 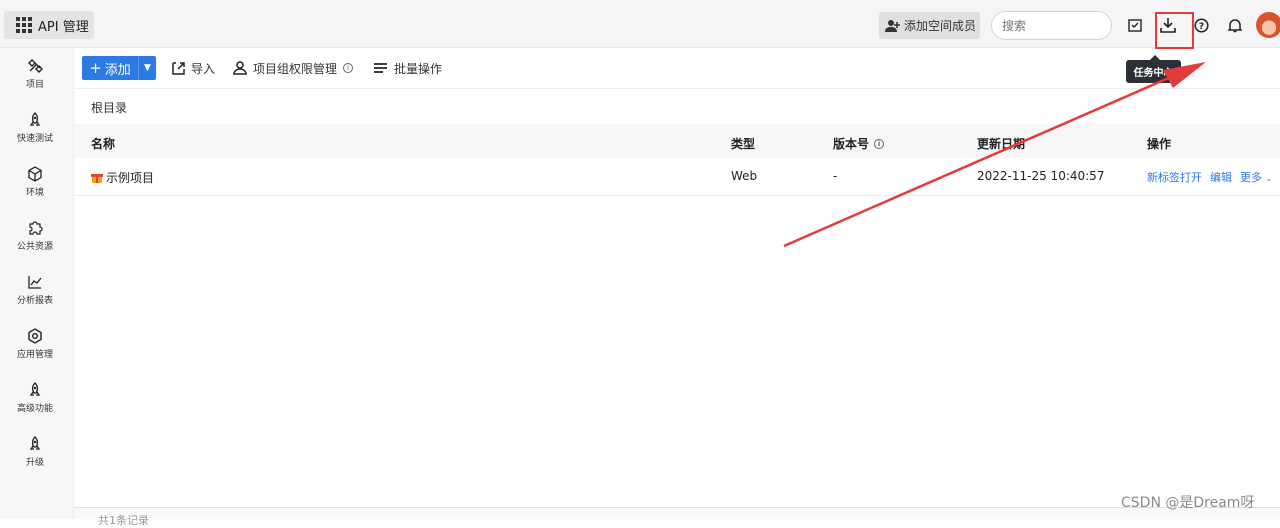 I want to click on toolbar: + 添加 ▼ 导入 项目组权限管理 i 批量操作, so click(x=677, y=68).